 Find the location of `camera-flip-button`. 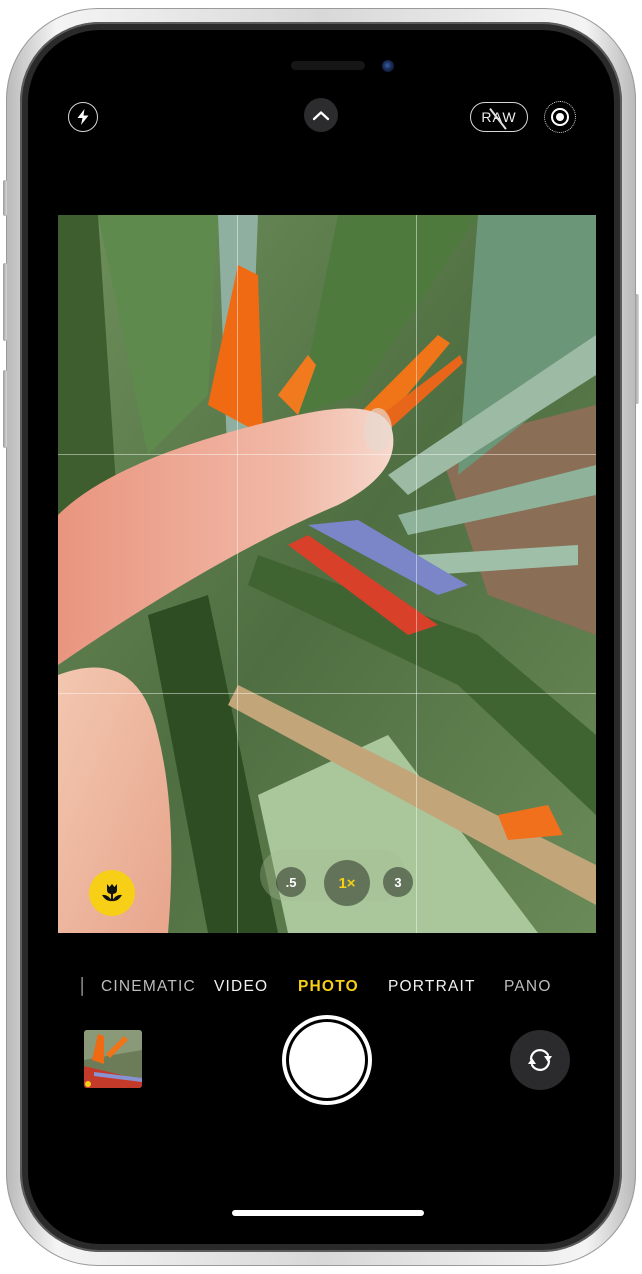

camera-flip-button is located at coordinates (540, 1060).